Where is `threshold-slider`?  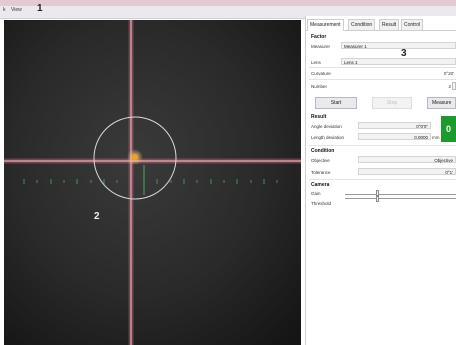
threshold-slider is located at coordinates (400, 198).